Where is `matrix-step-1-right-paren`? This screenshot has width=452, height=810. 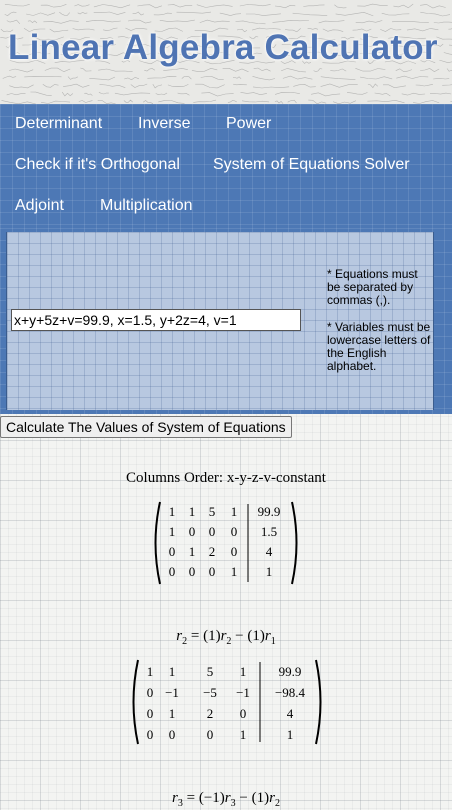 matrix-step-1-right-paren is located at coordinates (318, 702).